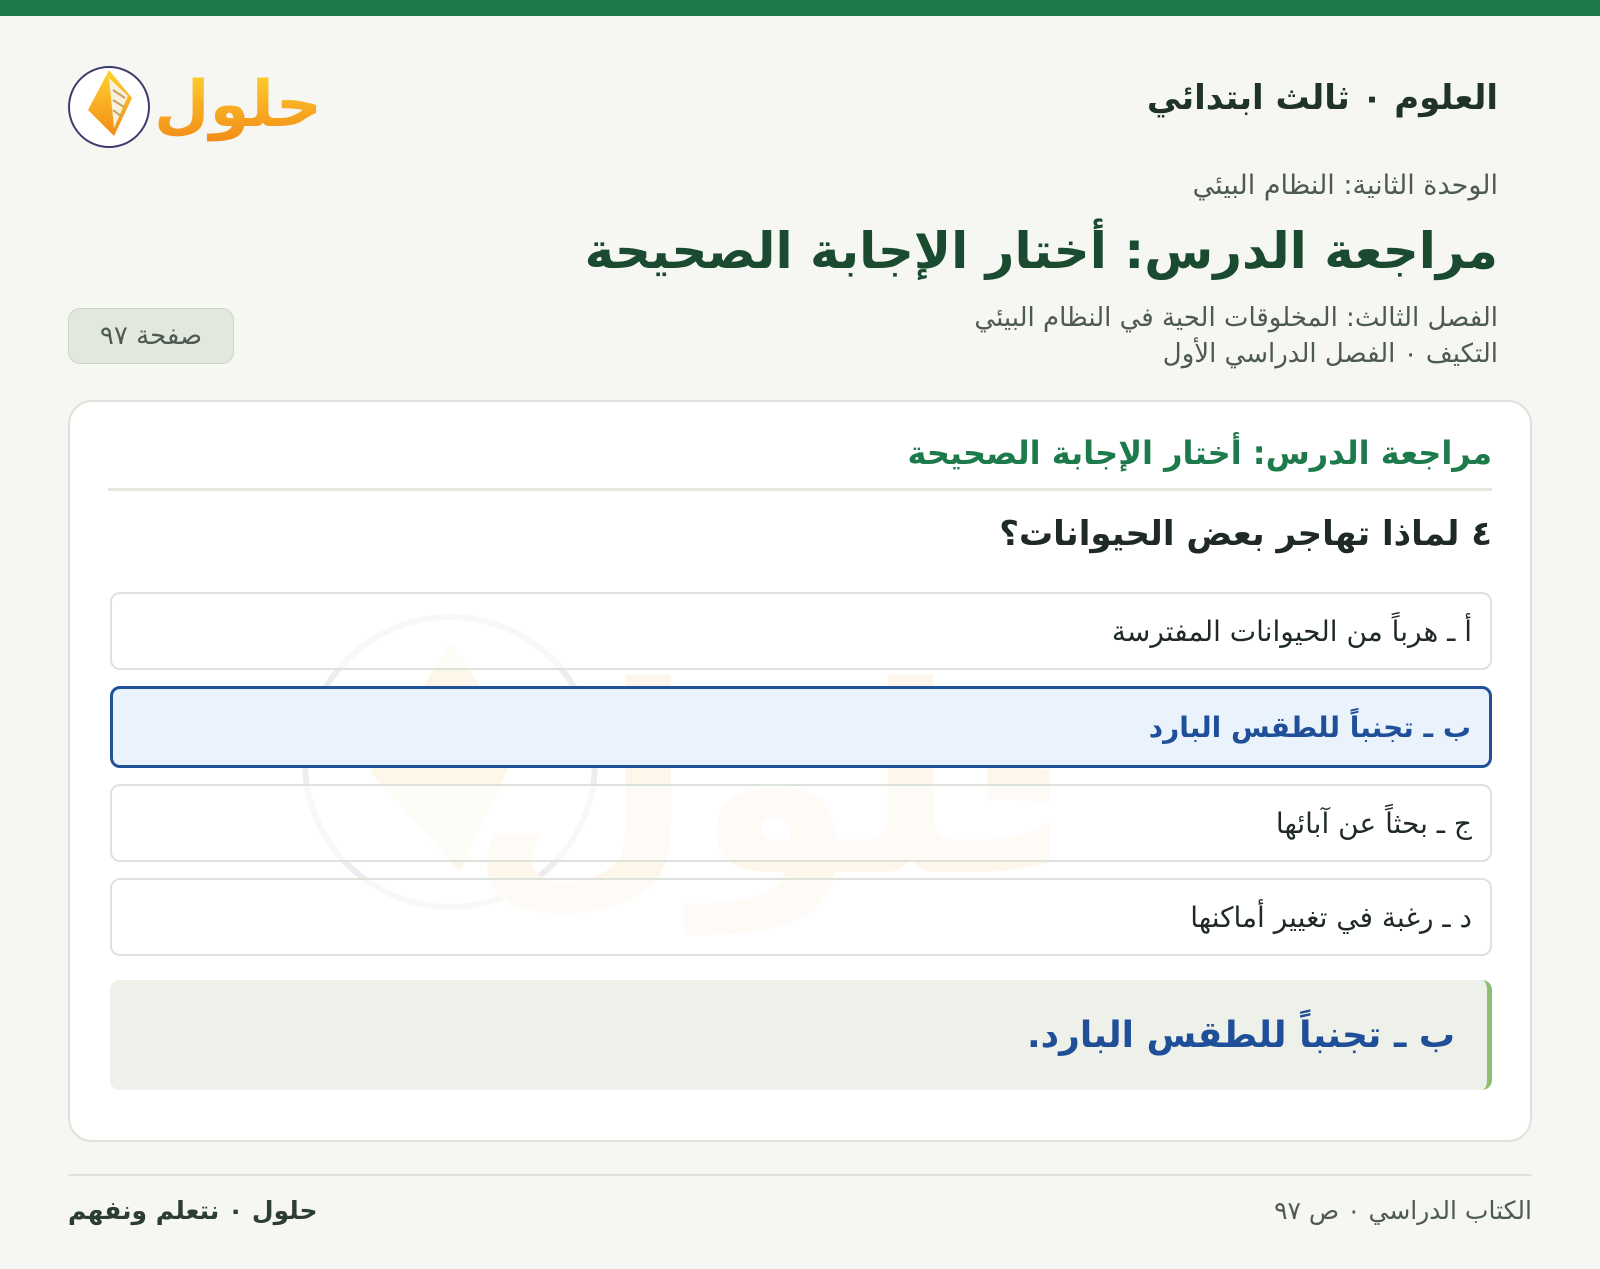  Describe the element at coordinates (151, 336) in the screenshot. I see `page-number-badge: صفحة ٩٧` at that location.